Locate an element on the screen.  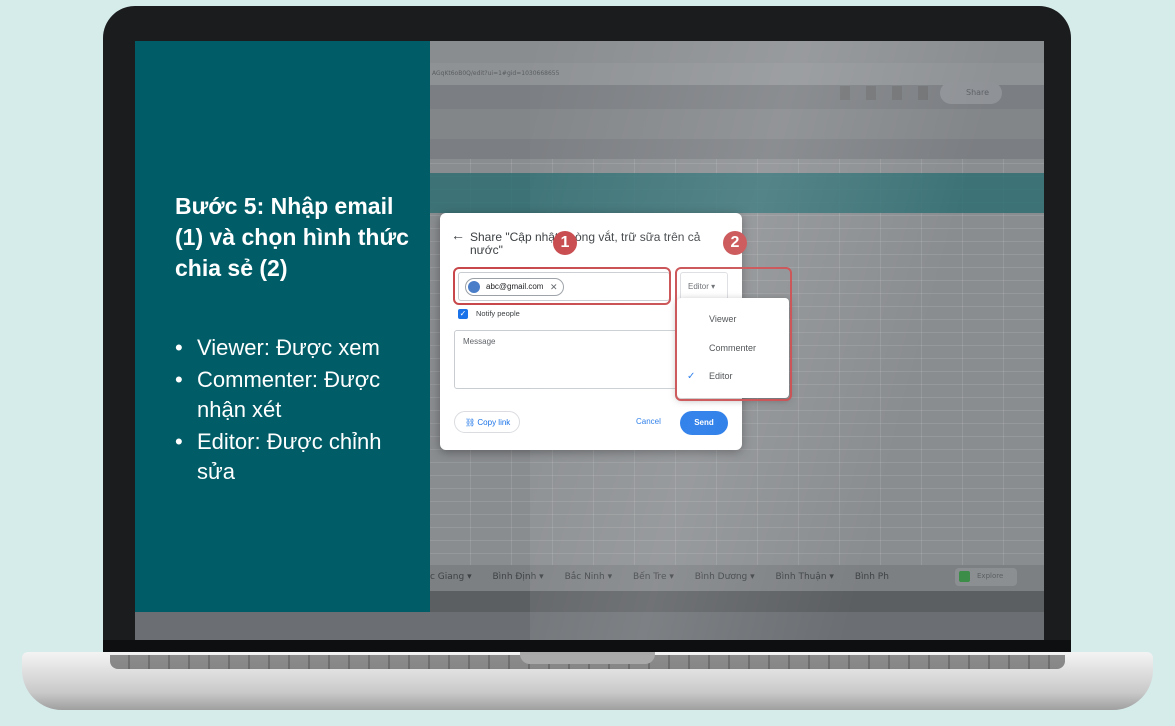
toolbar-icons is located at coordinates (885, 93).